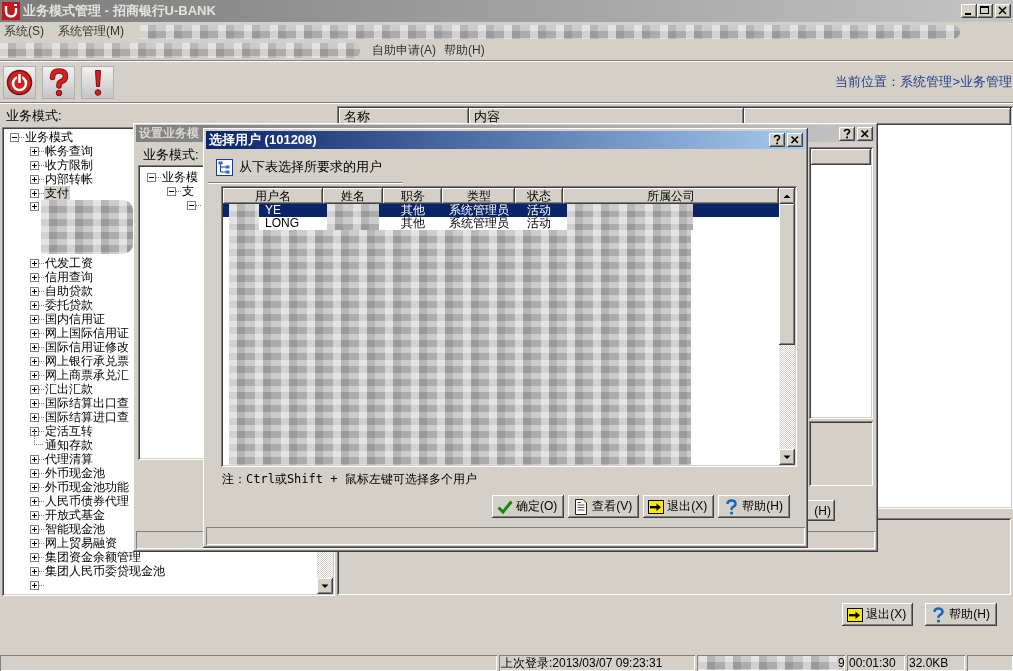 This screenshot has height=671, width=1013. I want to click on table-cell-text: 其他, so click(412, 210).